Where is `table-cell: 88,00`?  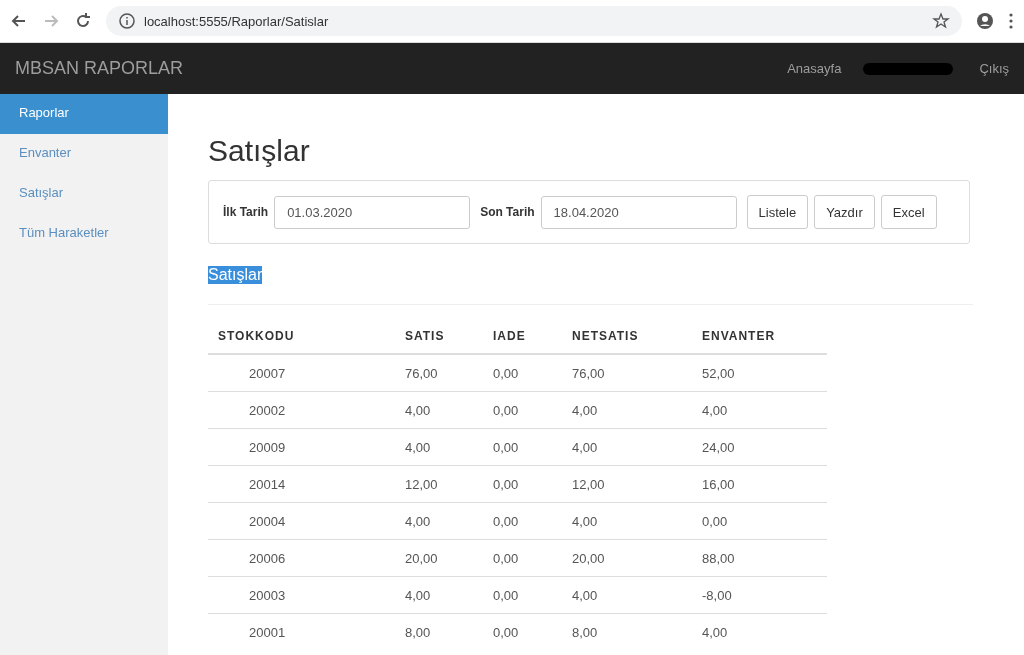
table-cell: 88,00 is located at coordinates (759, 558).